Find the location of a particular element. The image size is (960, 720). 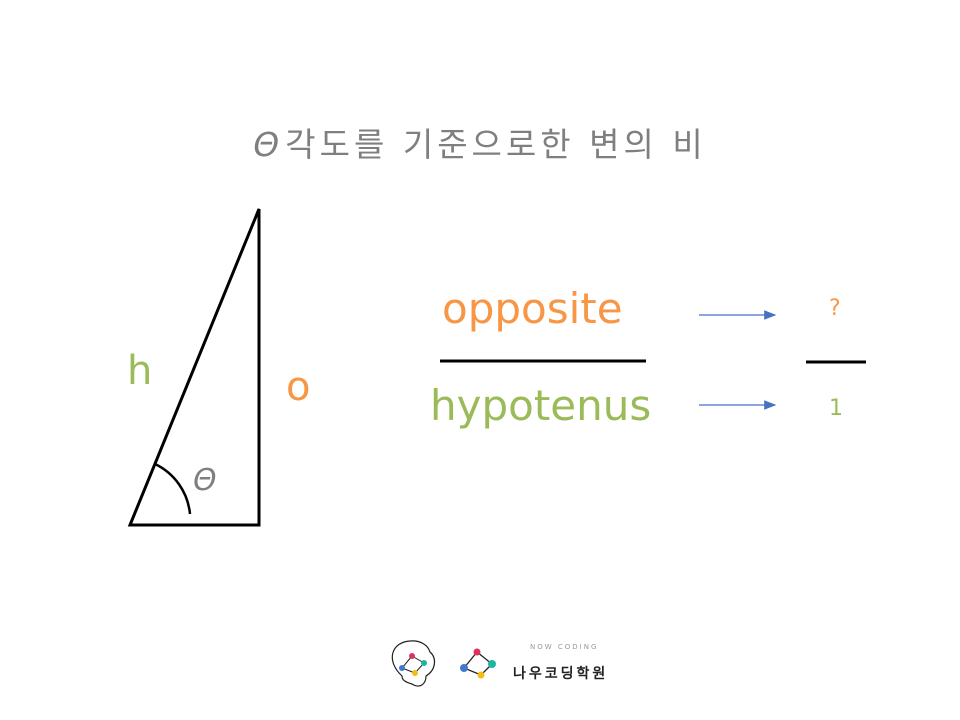

numerator-opposite: opposite is located at coordinates (532, 308).